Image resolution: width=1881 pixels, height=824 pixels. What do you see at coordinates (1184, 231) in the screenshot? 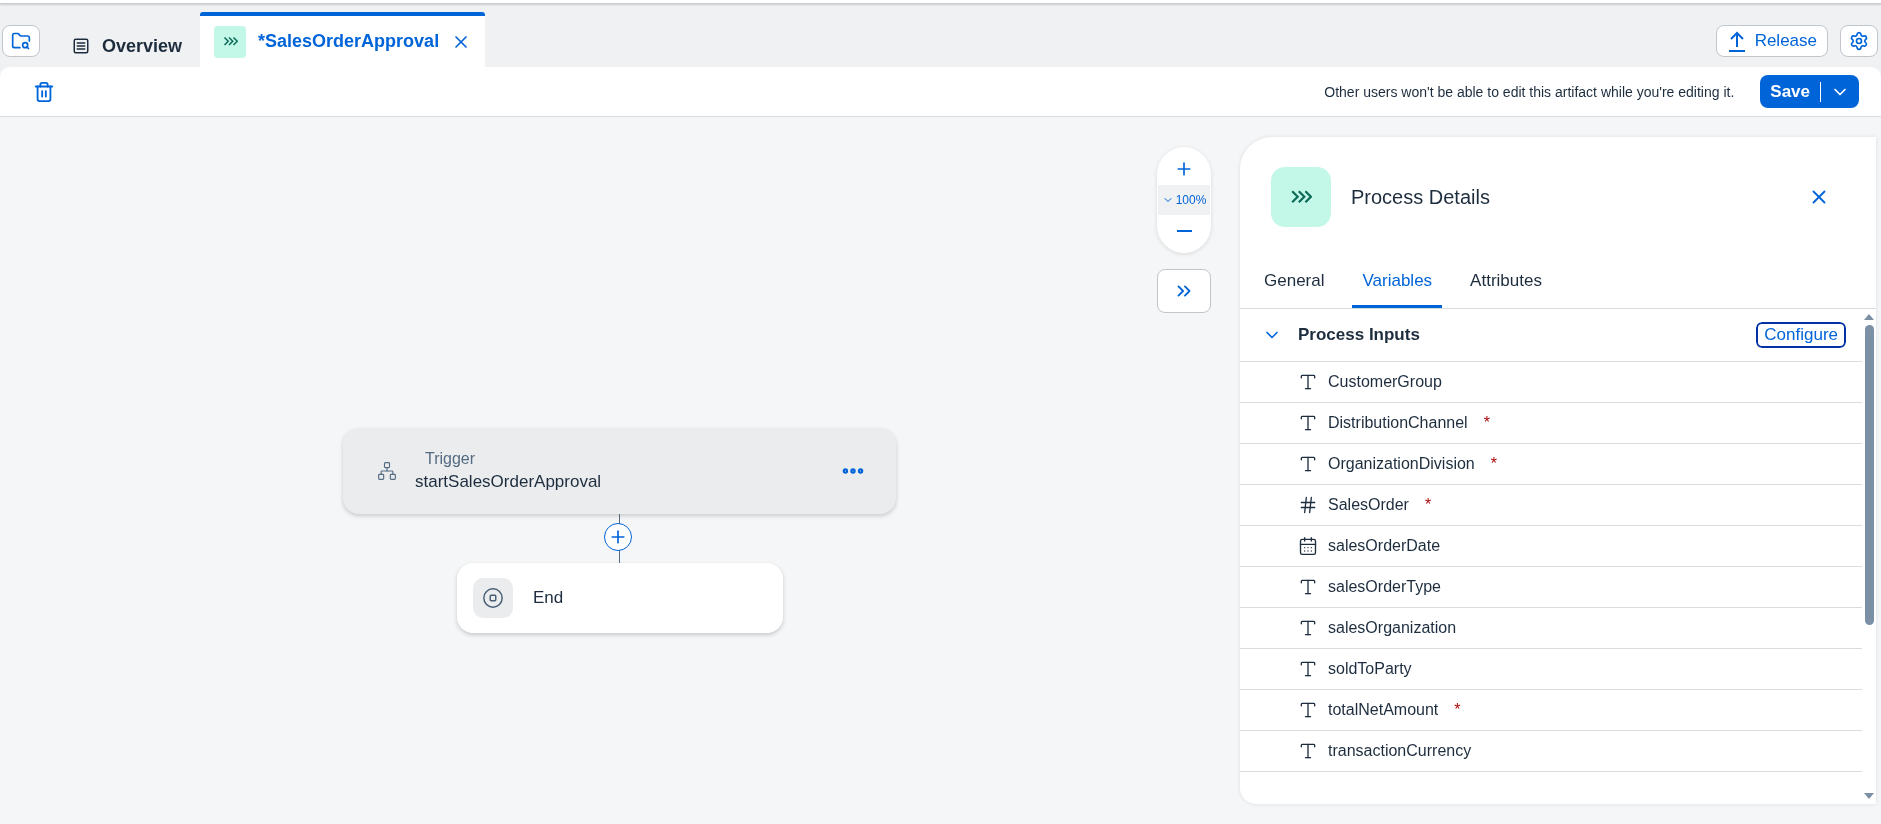
I see `minus-icon` at bounding box center [1184, 231].